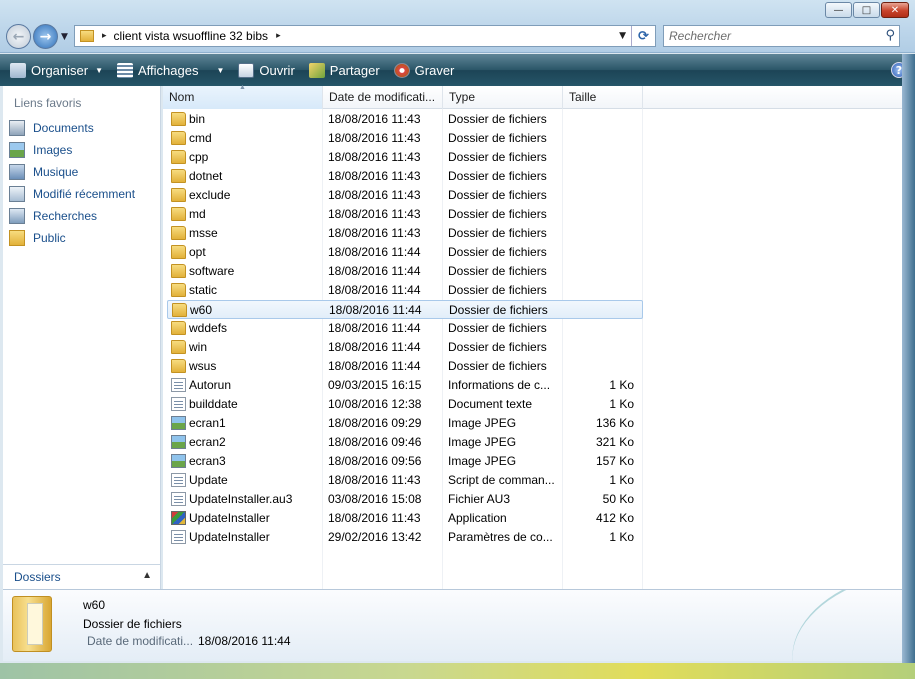 The width and height of the screenshot is (915, 679). I want to click on search-icon: ⚲, so click(890, 35).